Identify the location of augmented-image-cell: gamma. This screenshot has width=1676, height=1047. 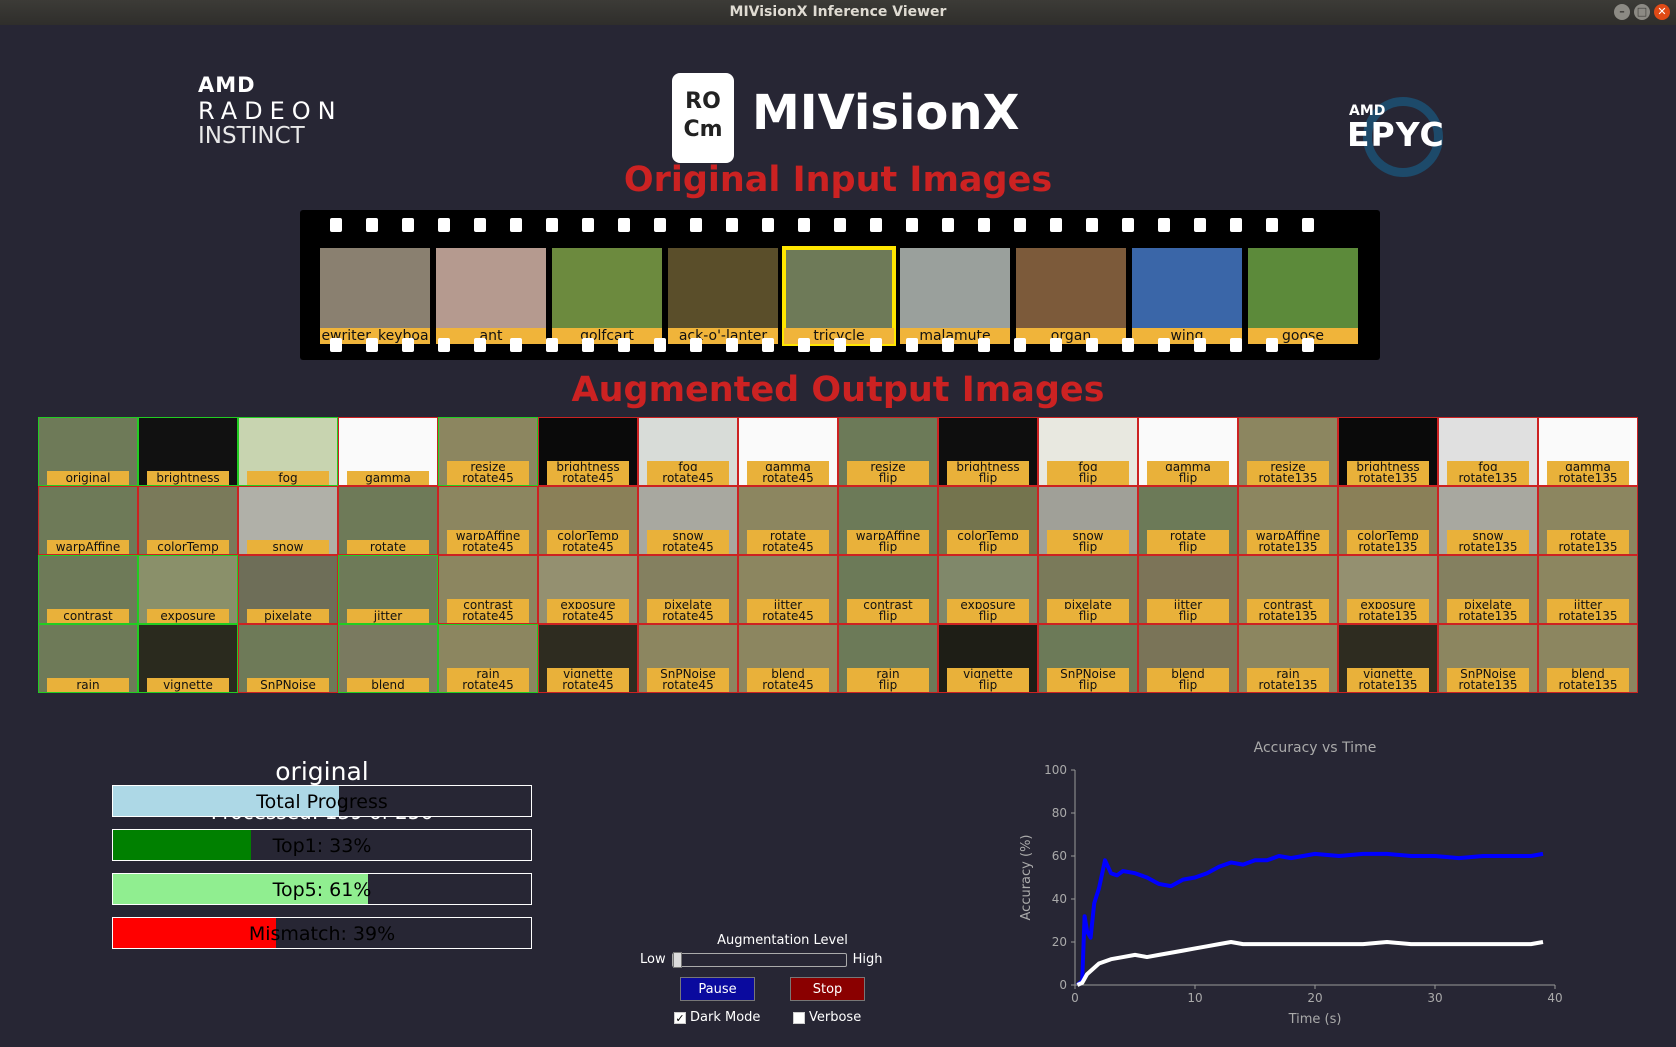
(388, 451).